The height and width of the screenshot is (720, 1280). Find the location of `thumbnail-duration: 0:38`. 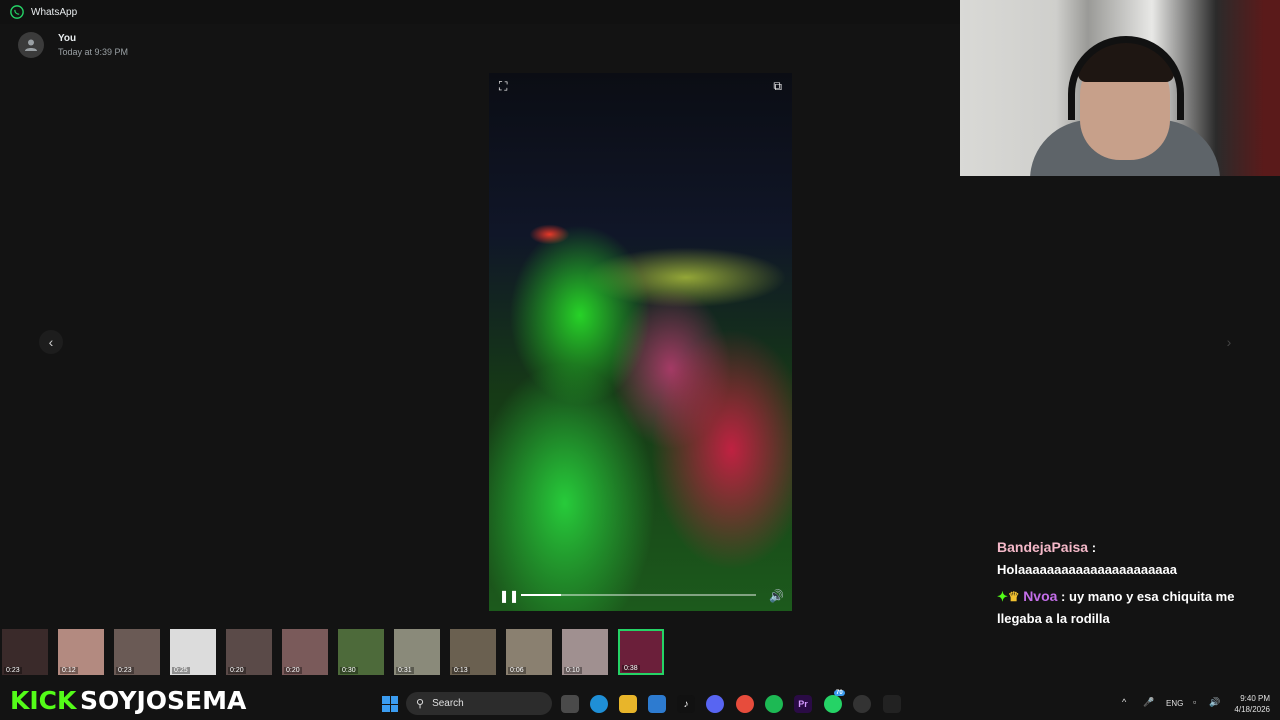

thumbnail-duration: 0:38 is located at coordinates (631, 668).